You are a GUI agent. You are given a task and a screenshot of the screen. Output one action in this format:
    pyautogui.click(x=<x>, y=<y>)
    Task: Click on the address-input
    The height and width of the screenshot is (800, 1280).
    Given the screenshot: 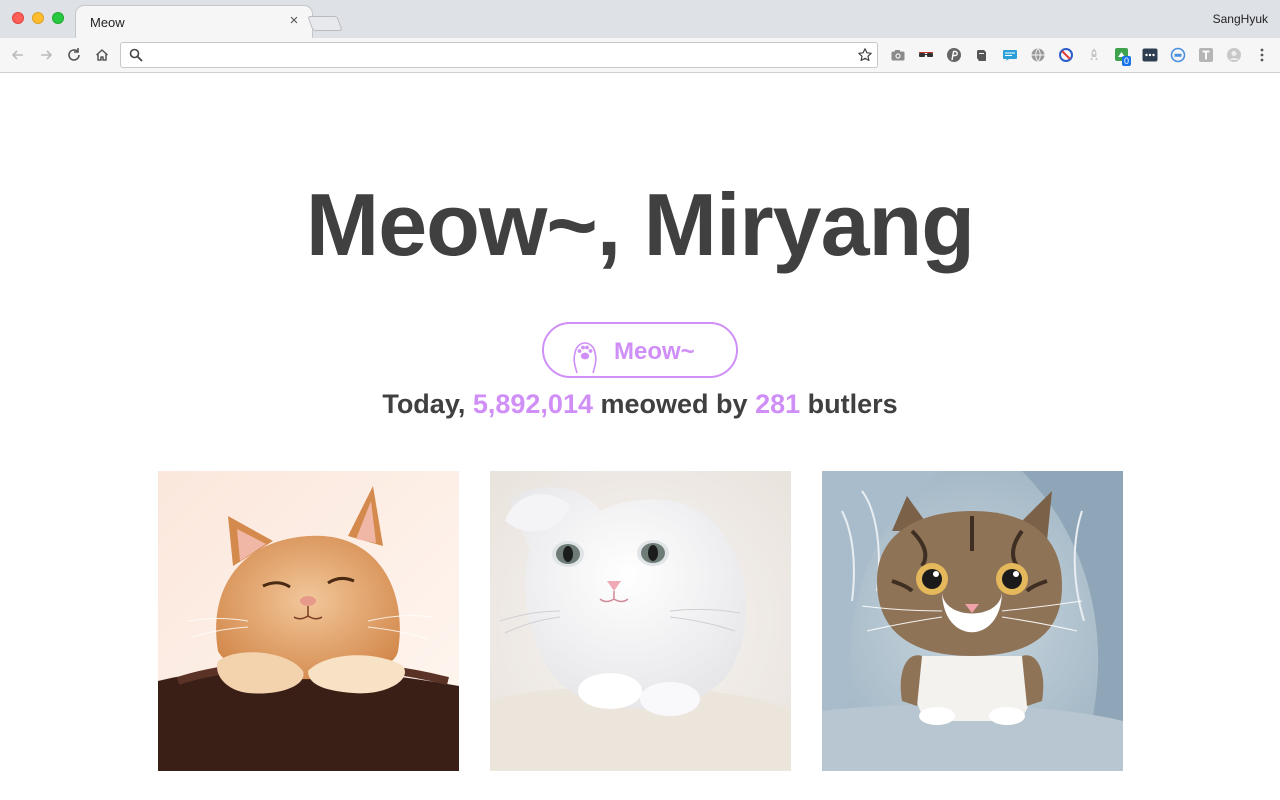 What is the action you would take?
    pyautogui.click(x=501, y=56)
    